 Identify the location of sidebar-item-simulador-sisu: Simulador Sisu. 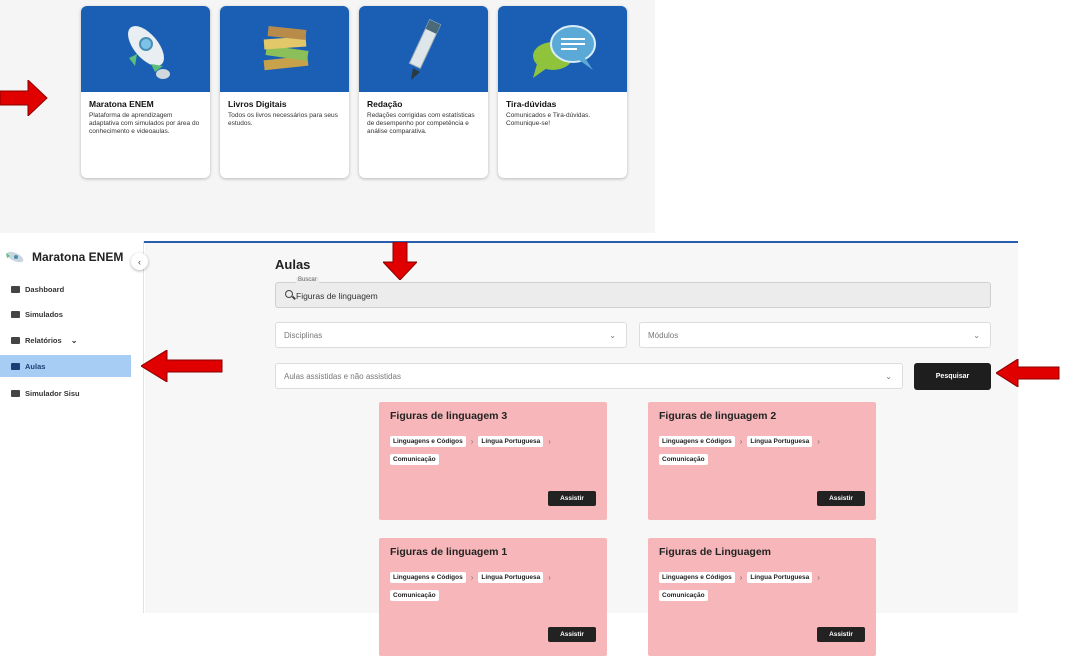
(65, 393).